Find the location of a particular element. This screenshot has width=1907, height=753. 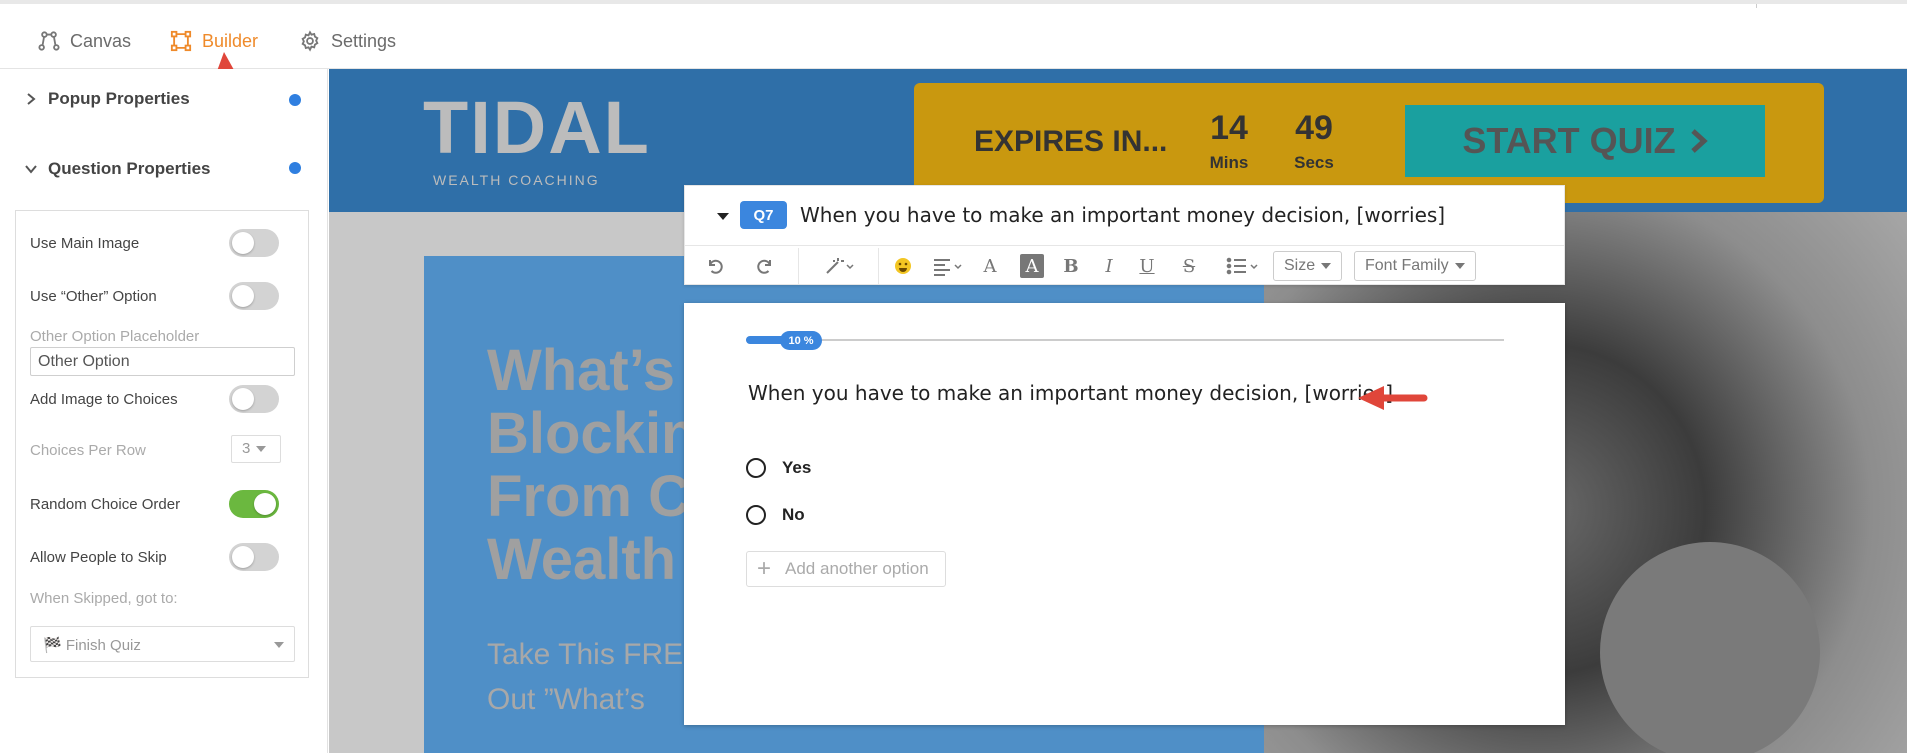

logo: TIDAL is located at coordinates (537, 127).